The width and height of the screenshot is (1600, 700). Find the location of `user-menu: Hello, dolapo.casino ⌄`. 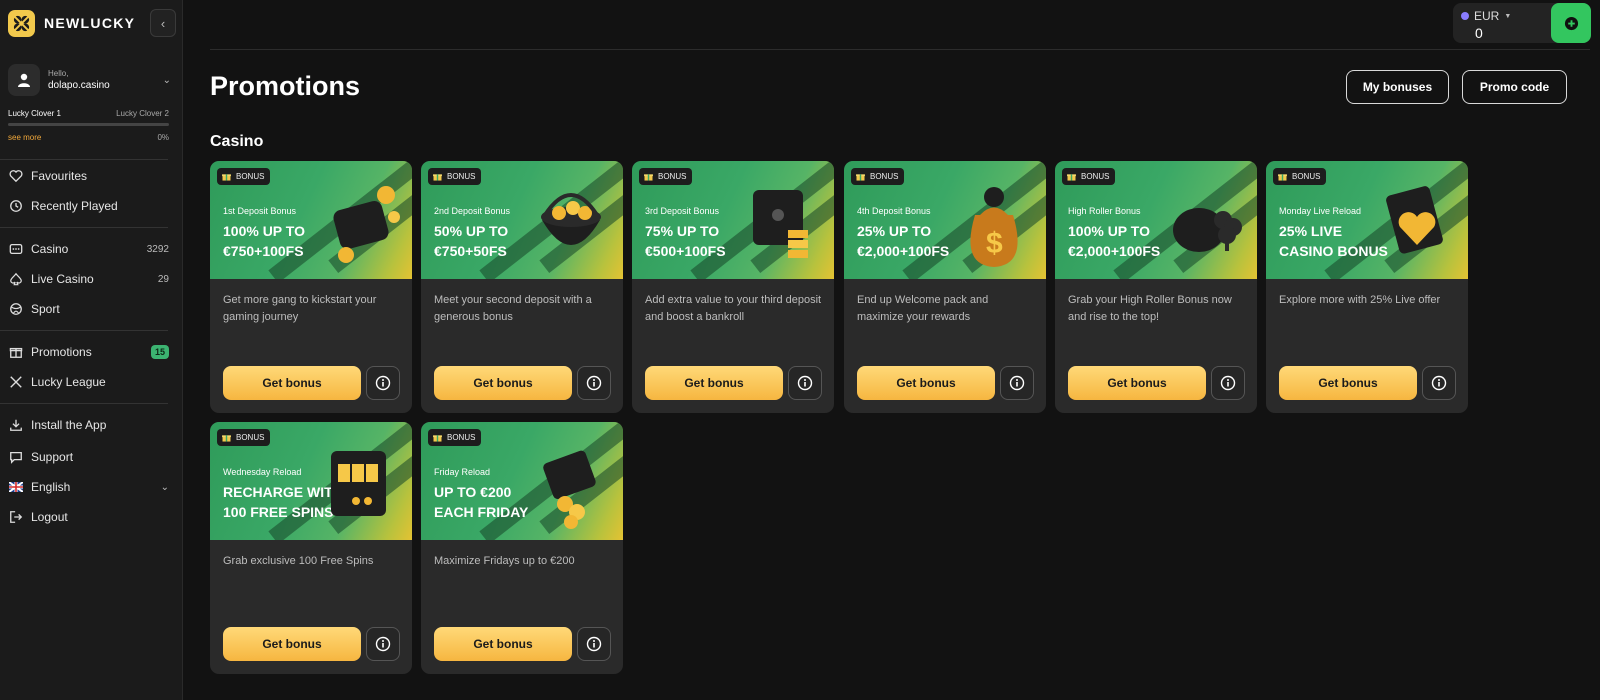

user-menu: Hello, dolapo.casino ⌄ is located at coordinates (89, 80).